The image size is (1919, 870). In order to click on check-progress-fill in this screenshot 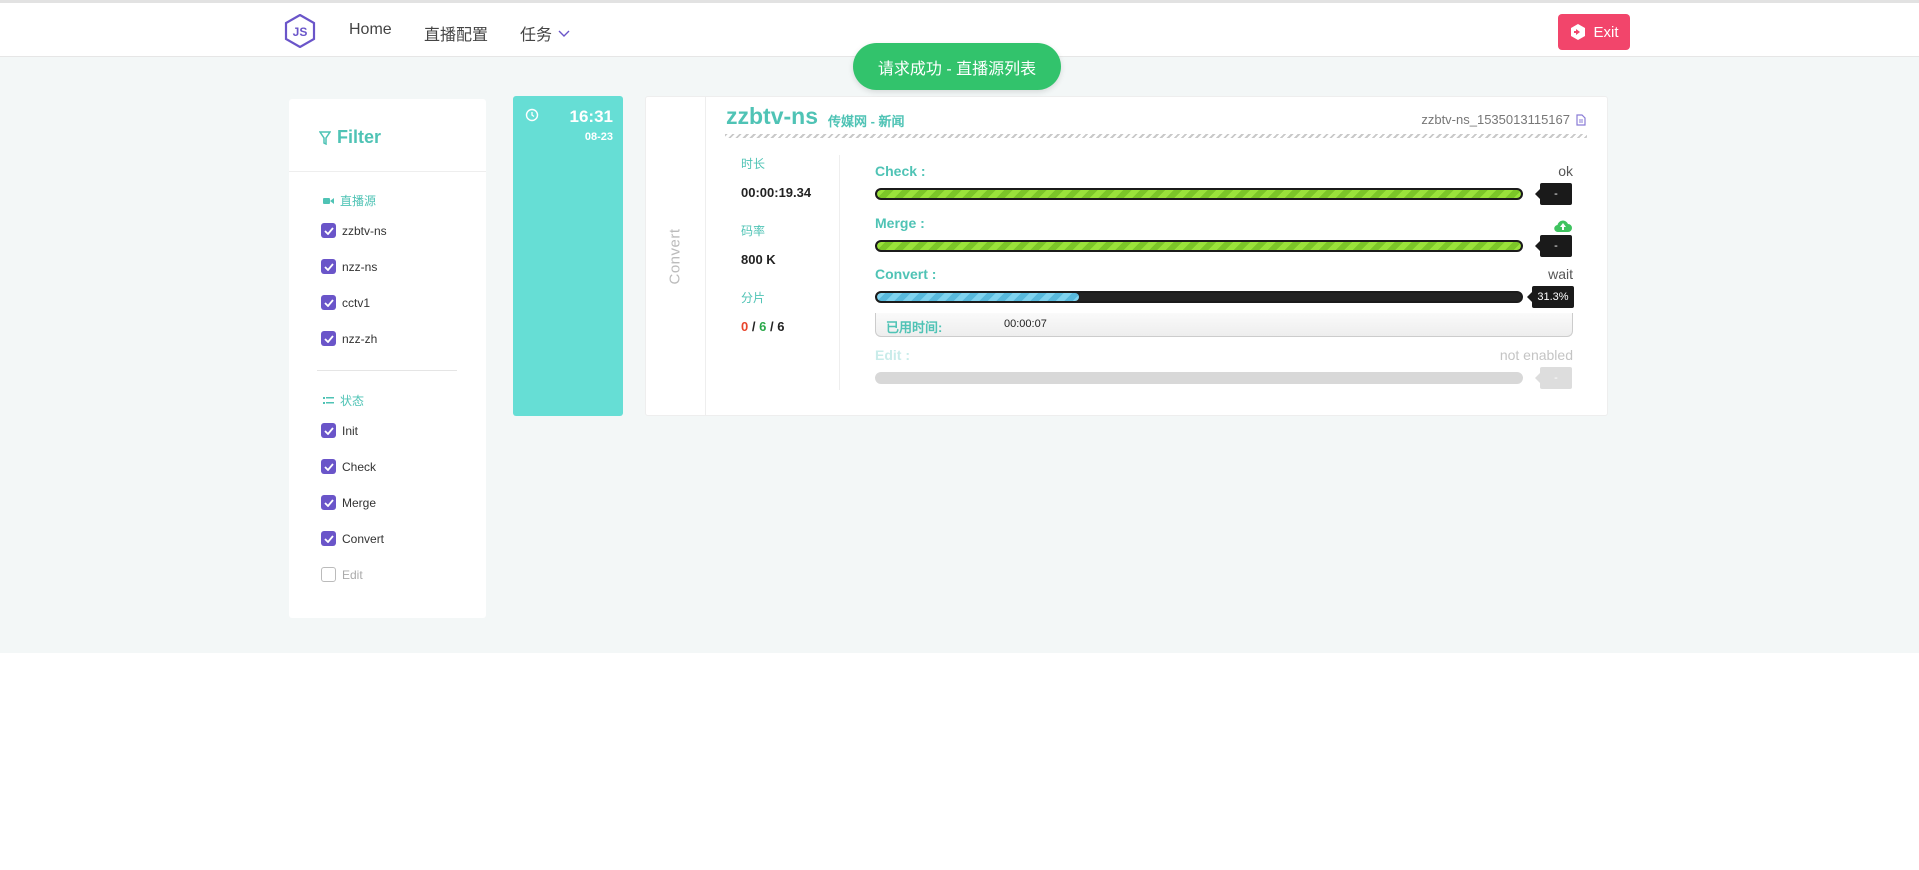, I will do `click(1199, 194)`.